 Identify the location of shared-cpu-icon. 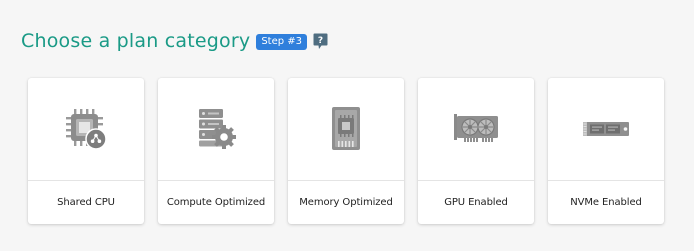
(86, 129).